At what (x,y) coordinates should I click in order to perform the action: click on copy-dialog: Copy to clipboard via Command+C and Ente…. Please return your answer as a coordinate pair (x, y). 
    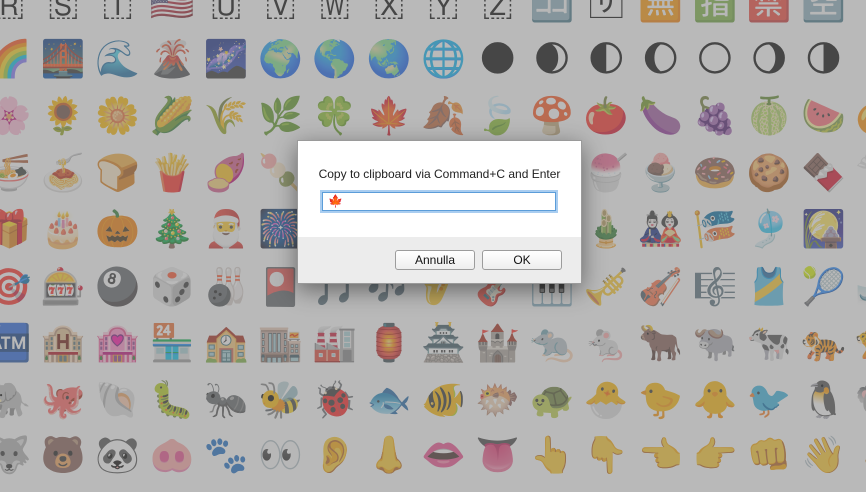
    Looking at the image, I should click on (439, 212).